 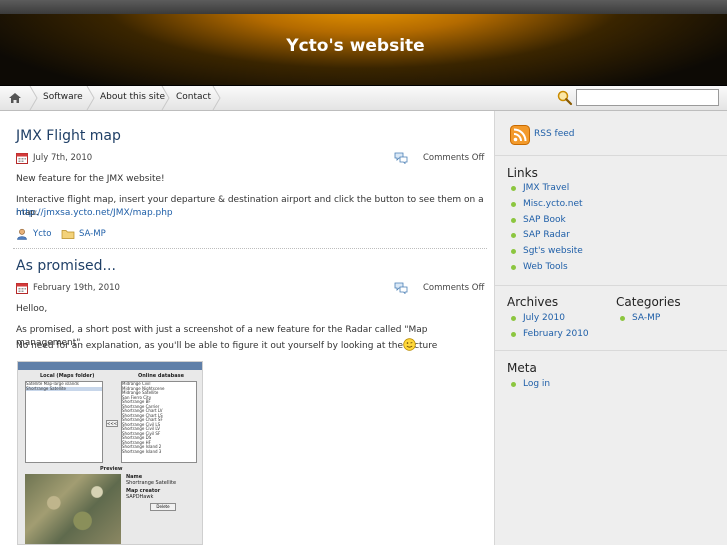 I want to click on nav-item-contact: Contact, so click(x=193, y=98).